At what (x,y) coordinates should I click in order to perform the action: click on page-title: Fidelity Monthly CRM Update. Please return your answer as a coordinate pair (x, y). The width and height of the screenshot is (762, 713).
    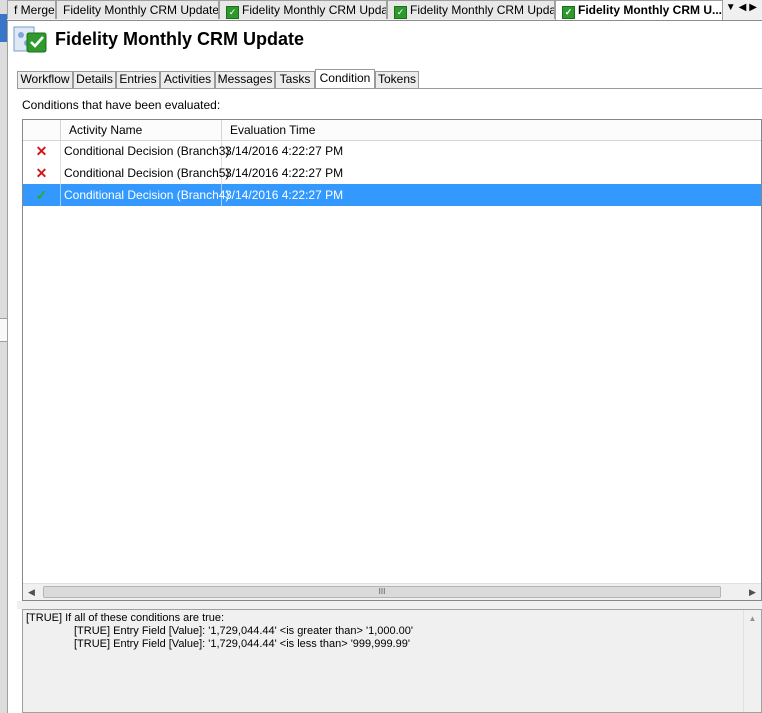
    Looking at the image, I should click on (179, 39).